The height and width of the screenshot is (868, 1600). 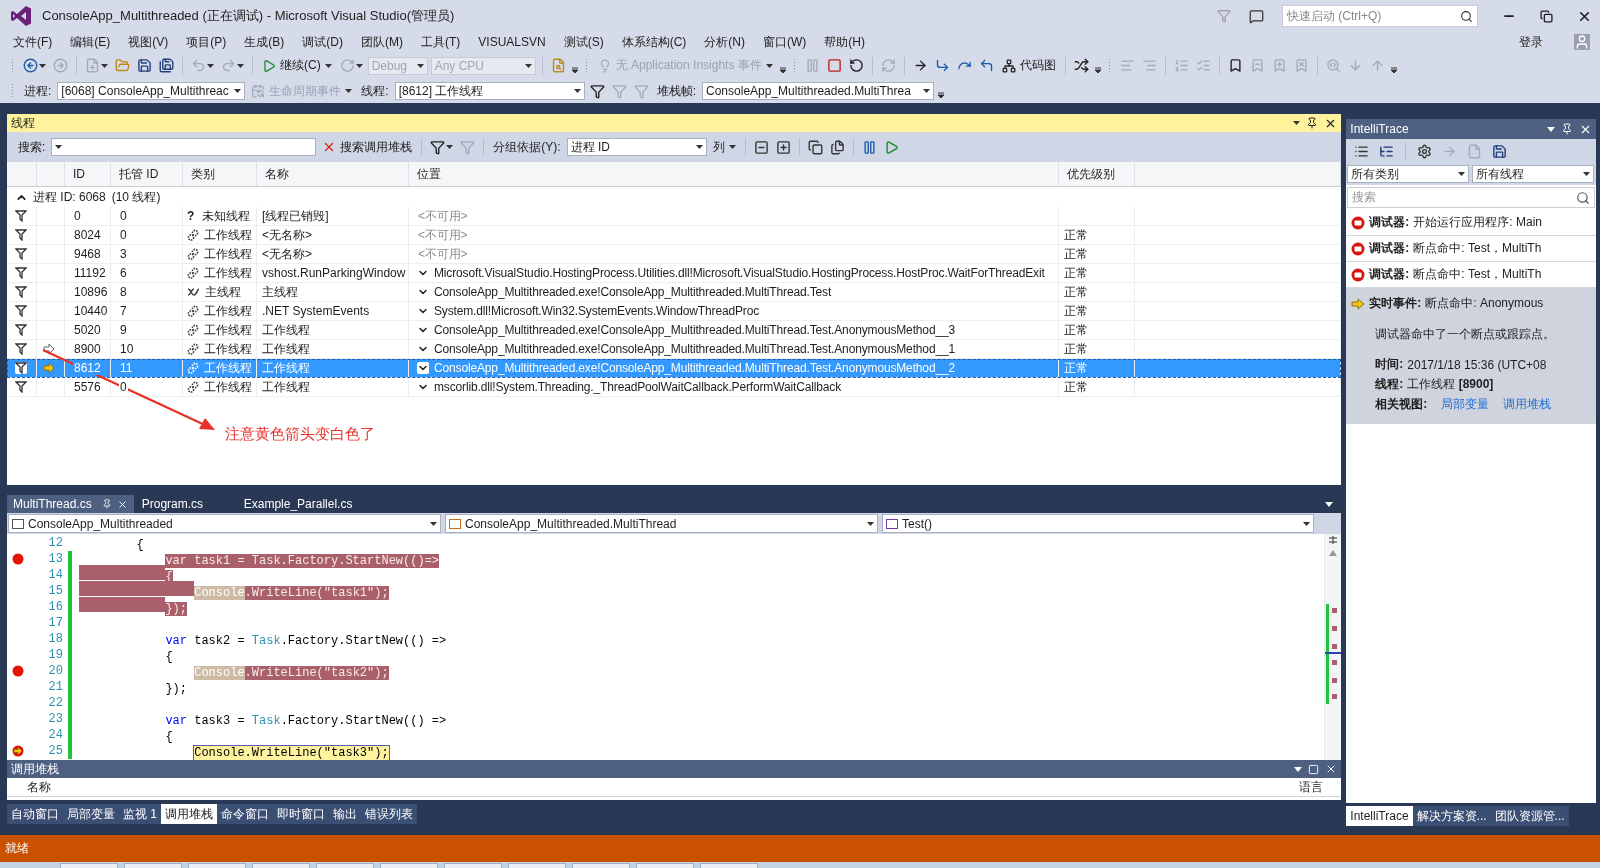 What do you see at coordinates (489, 91) in the screenshot?
I see `dropdown: [8612] 工作线程` at bounding box center [489, 91].